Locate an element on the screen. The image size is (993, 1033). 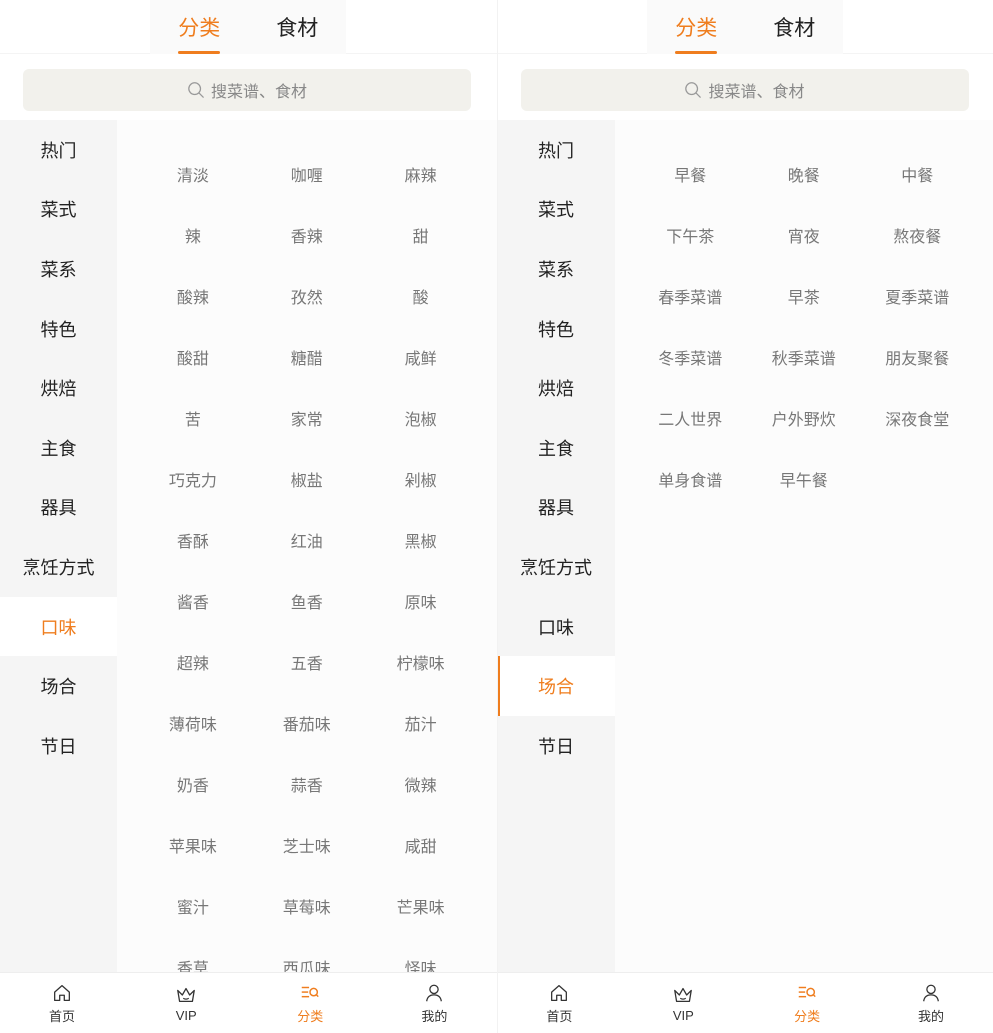
grid-item: 熬夜餐 is located at coordinates (918, 234).